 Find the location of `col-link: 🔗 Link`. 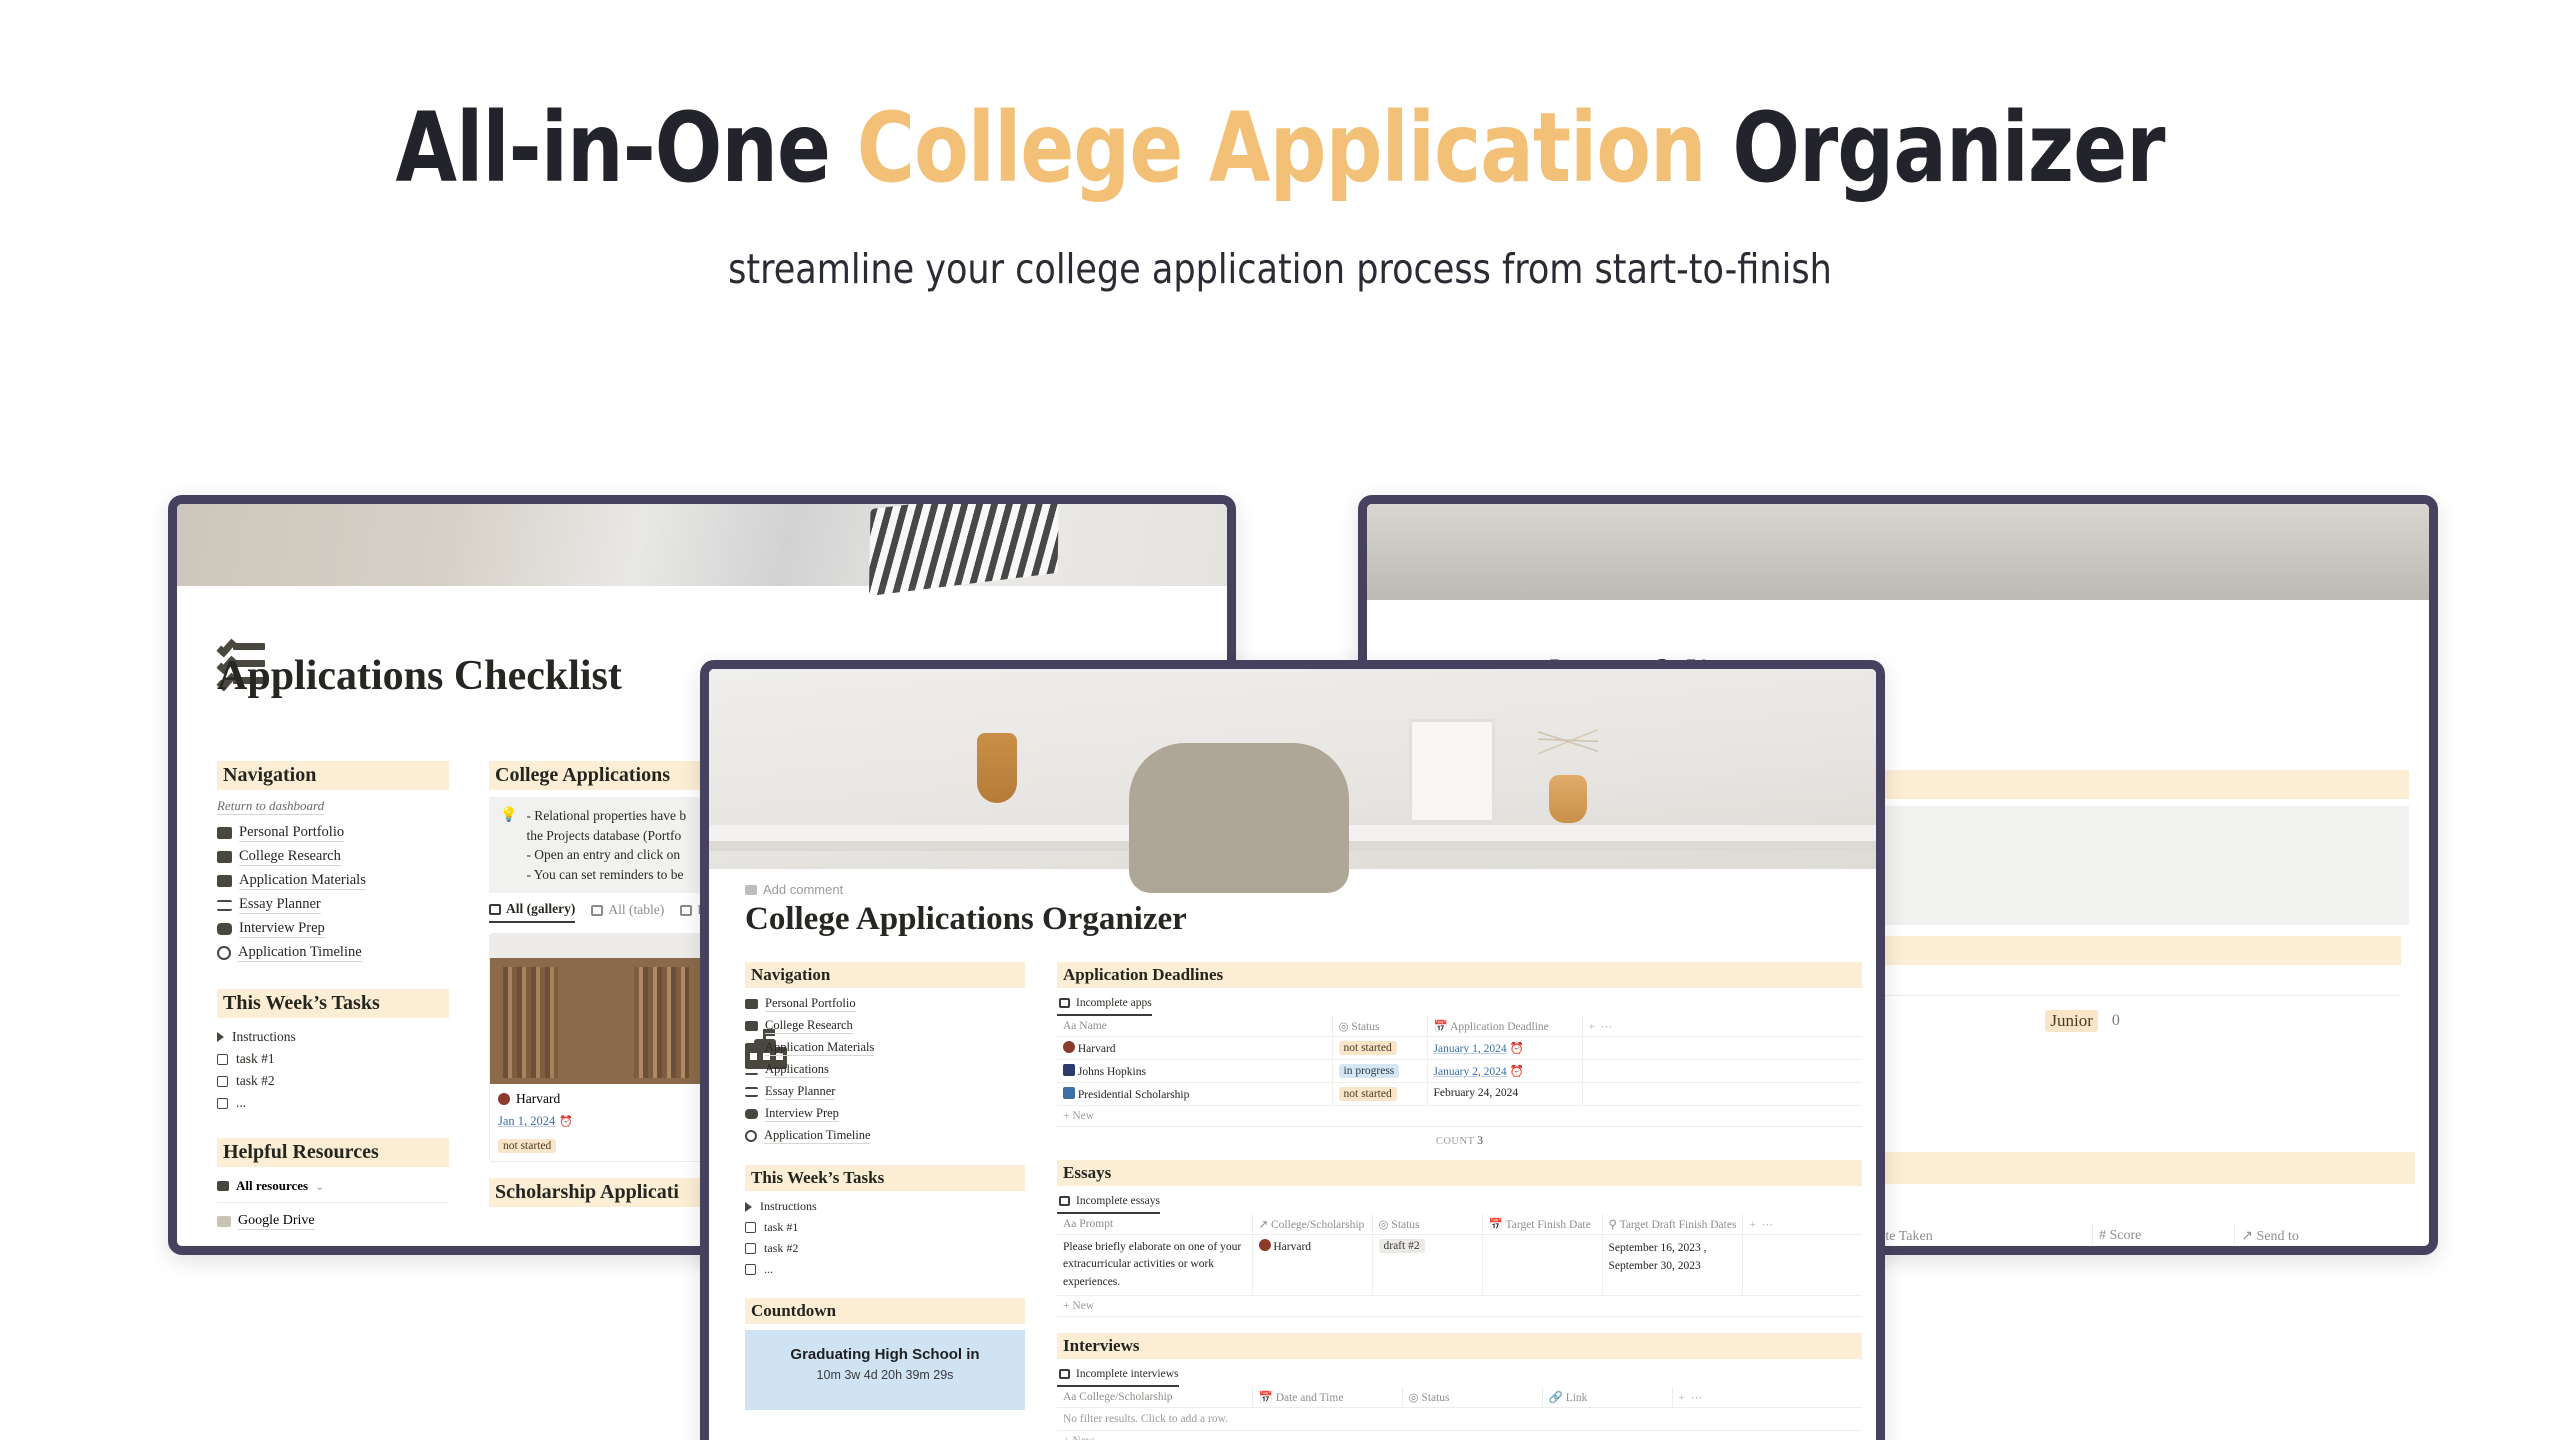

col-link: 🔗 Link is located at coordinates (1607, 1397).